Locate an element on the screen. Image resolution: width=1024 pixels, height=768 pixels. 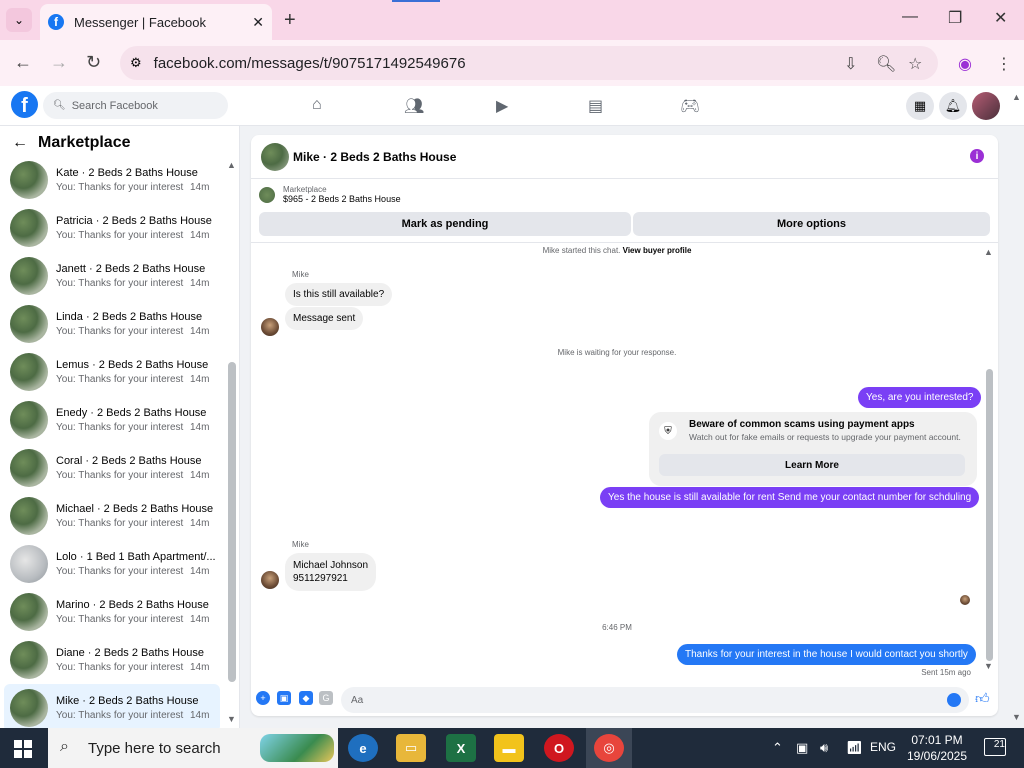
photo-icon: ▣ is located at coordinates (284, 698).